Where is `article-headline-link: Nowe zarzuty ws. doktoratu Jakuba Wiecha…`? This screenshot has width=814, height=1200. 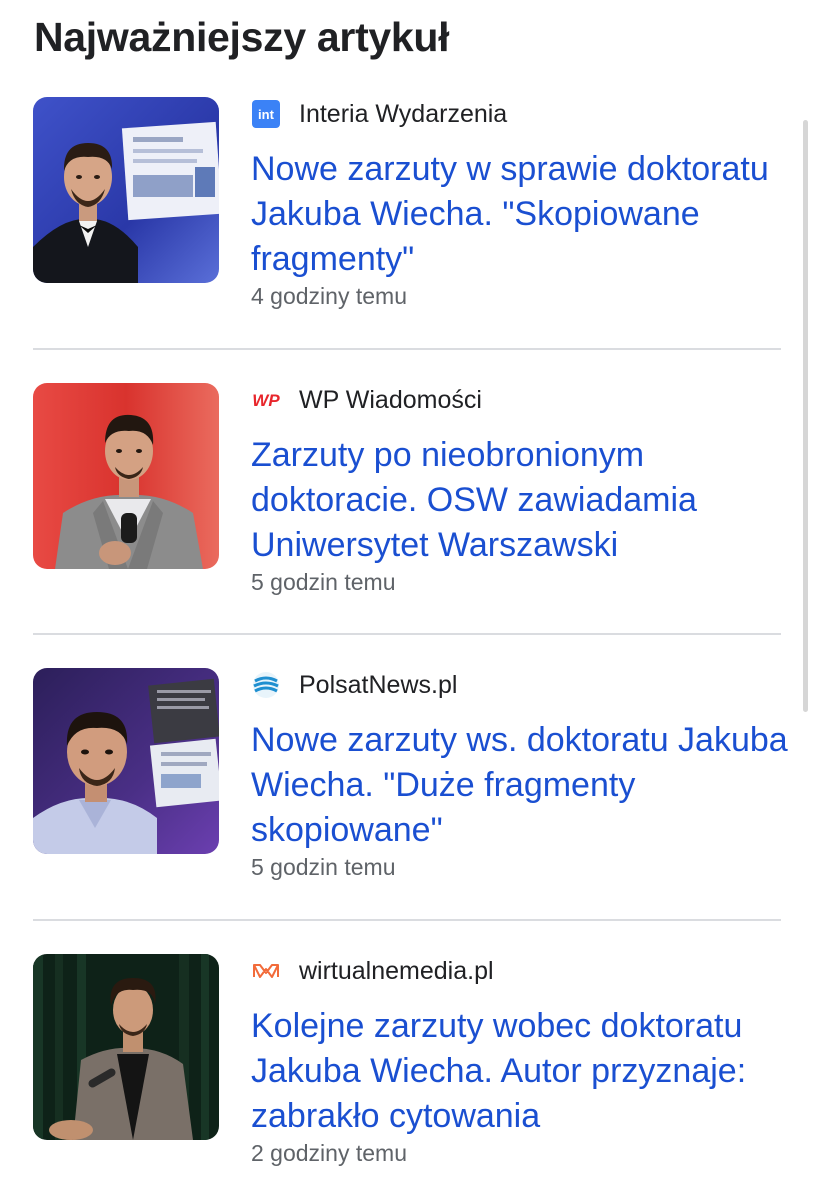
article-headline-link: Nowe zarzuty ws. doktoratu Jakuba Wiecha… is located at coordinates (521, 785).